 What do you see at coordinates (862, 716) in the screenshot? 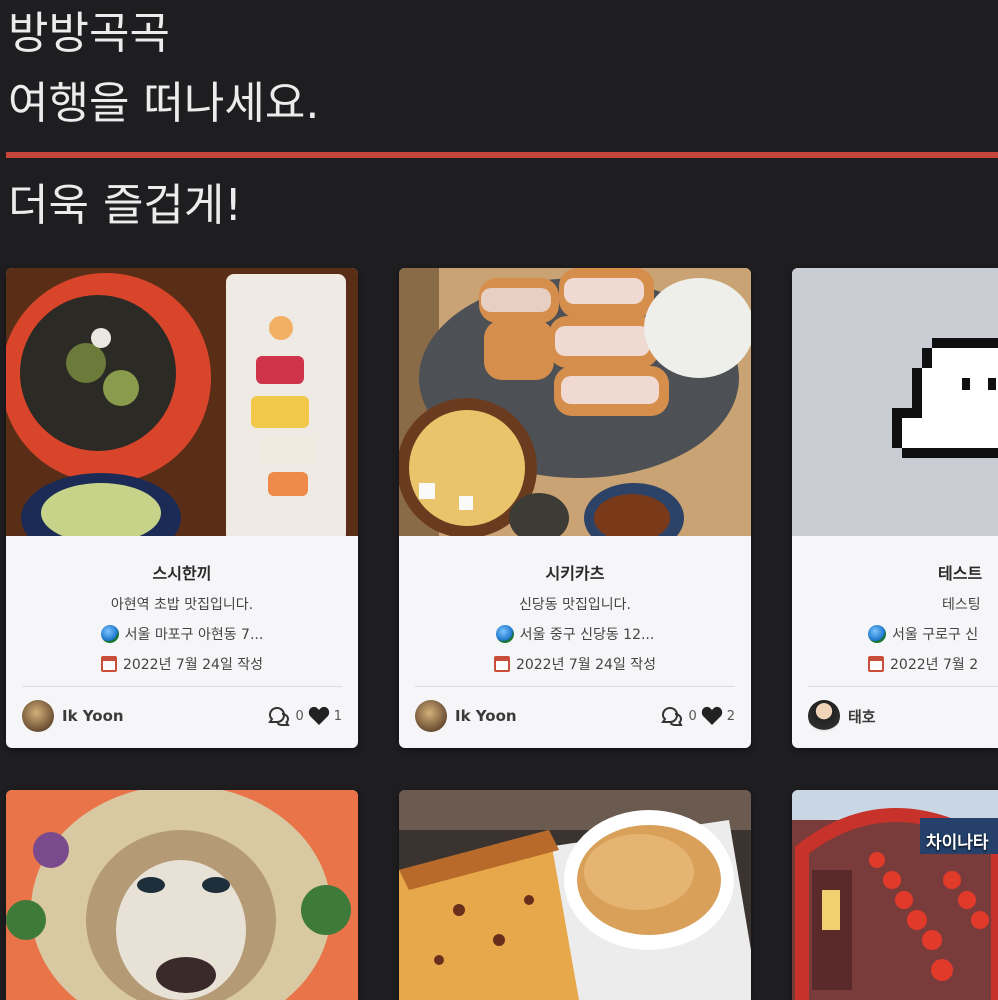
I see `author-name: 태호` at bounding box center [862, 716].